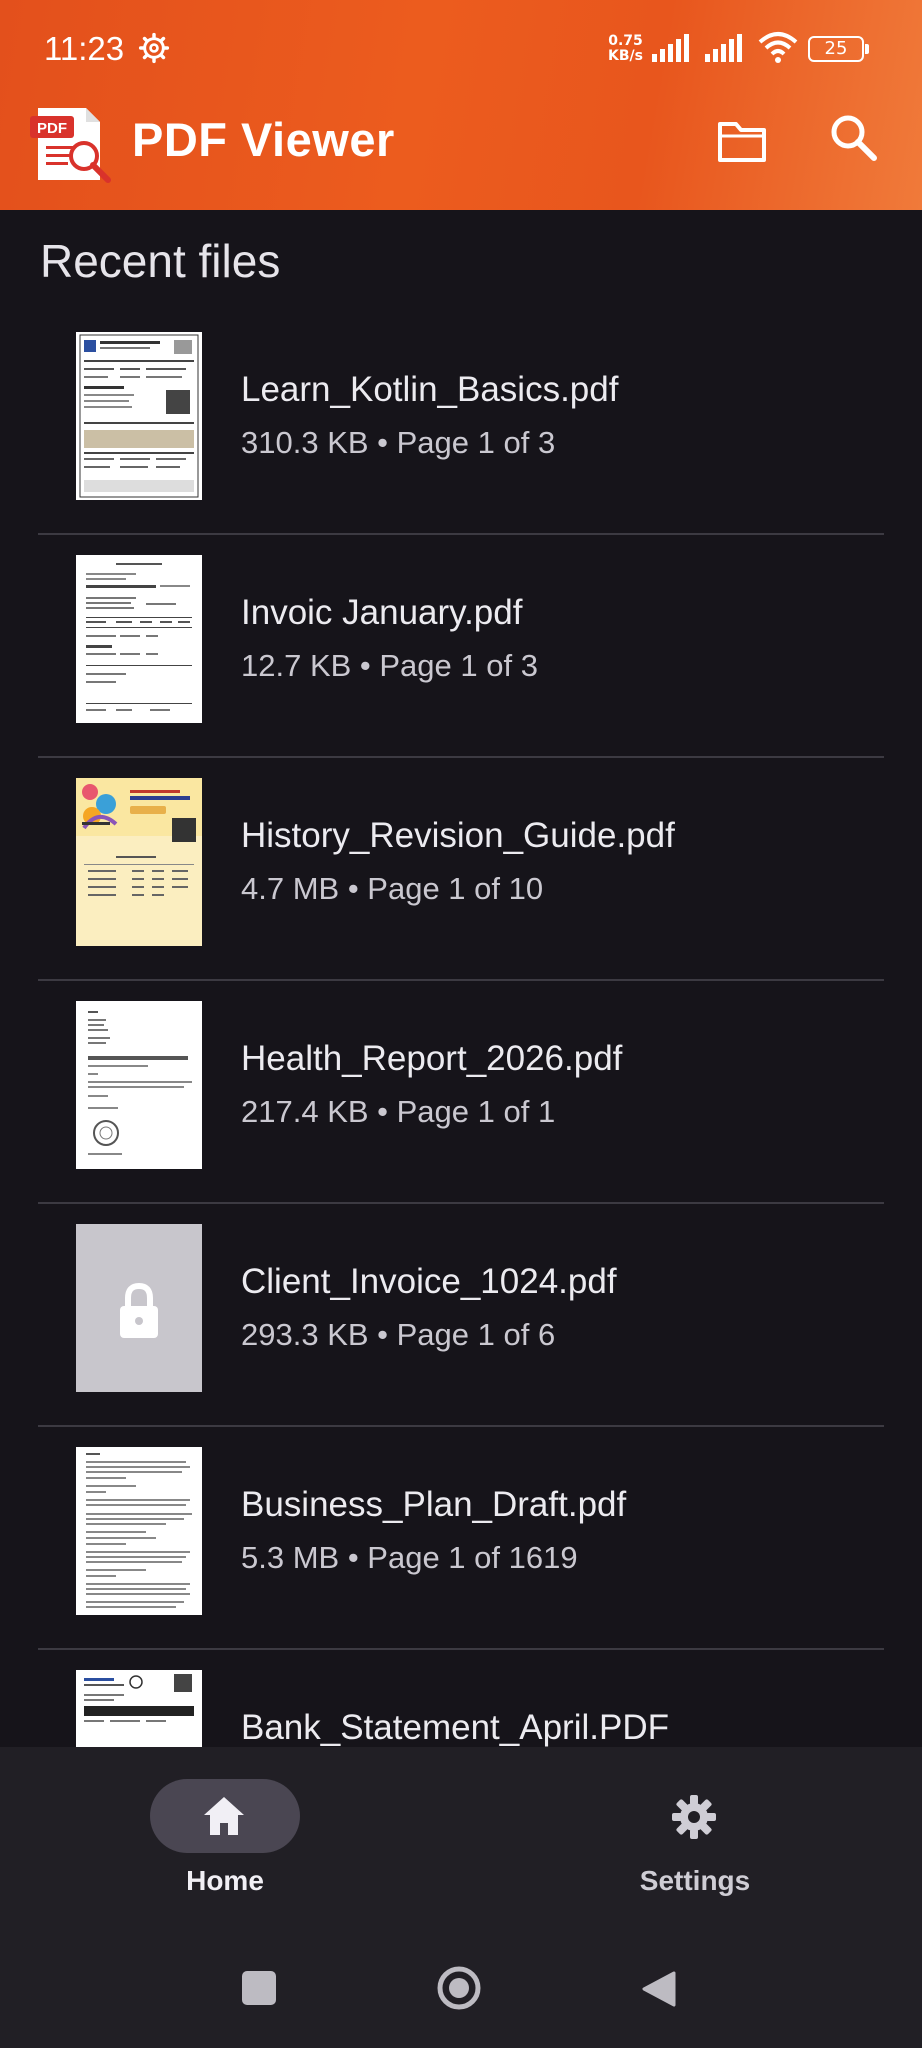 The image size is (922, 2048). Describe the element at coordinates (160, 261) in the screenshot. I see `section-title: Recent files` at that location.